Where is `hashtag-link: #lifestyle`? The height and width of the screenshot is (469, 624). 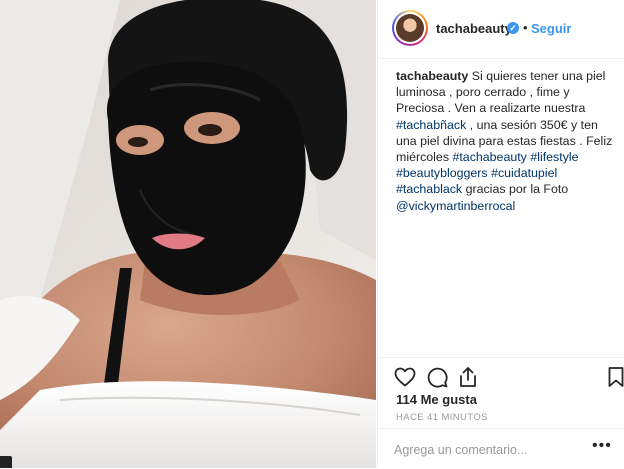
hashtag-link: #lifestyle is located at coordinates (554, 157).